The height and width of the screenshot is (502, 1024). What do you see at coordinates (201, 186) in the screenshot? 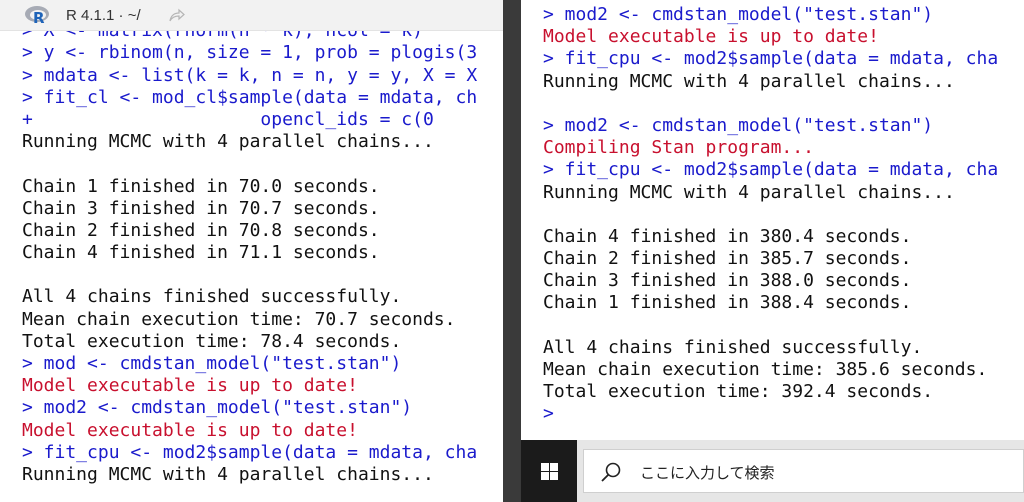
I see `console-line-out: Chain 1 finished in 70.0 seconds.` at bounding box center [201, 186].